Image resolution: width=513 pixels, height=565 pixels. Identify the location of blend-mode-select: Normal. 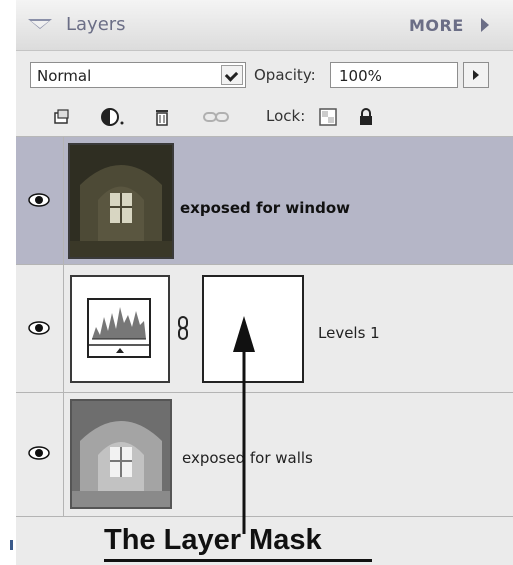
(138, 75).